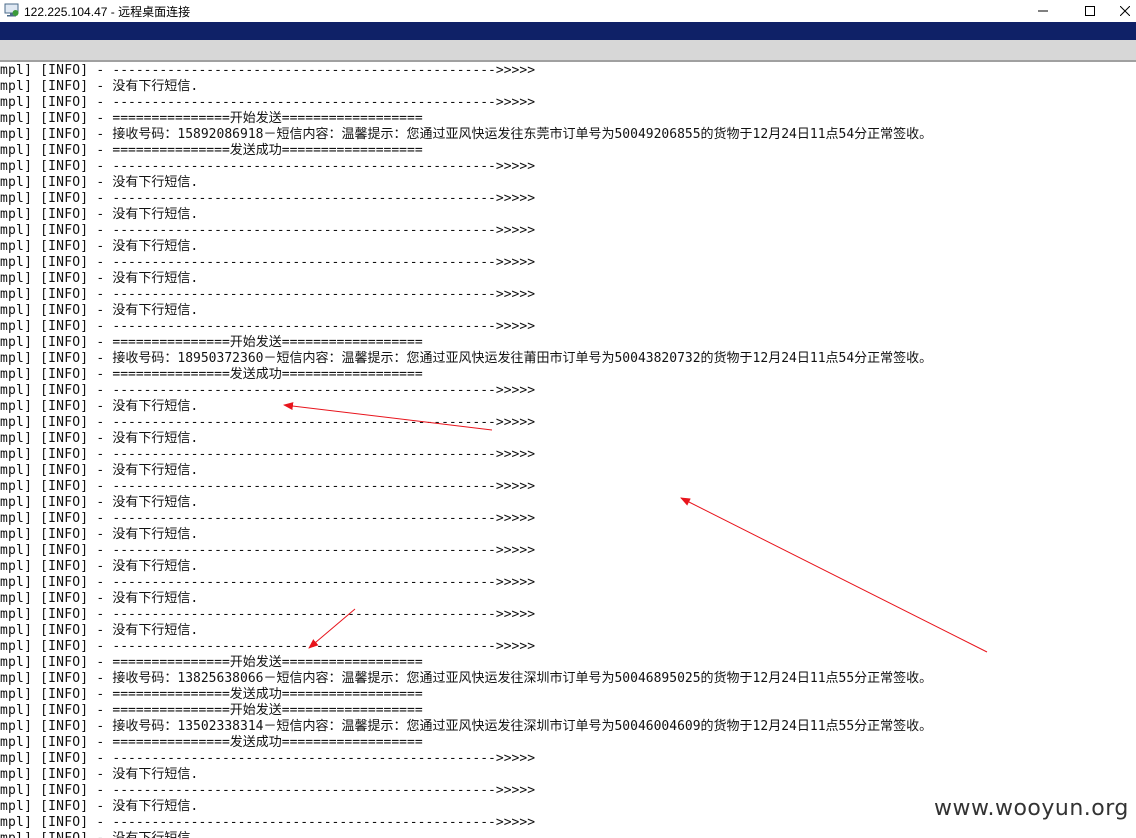 The width and height of the screenshot is (1136, 838). What do you see at coordinates (11, 10) in the screenshot?
I see `remote-desktop-icon` at bounding box center [11, 10].